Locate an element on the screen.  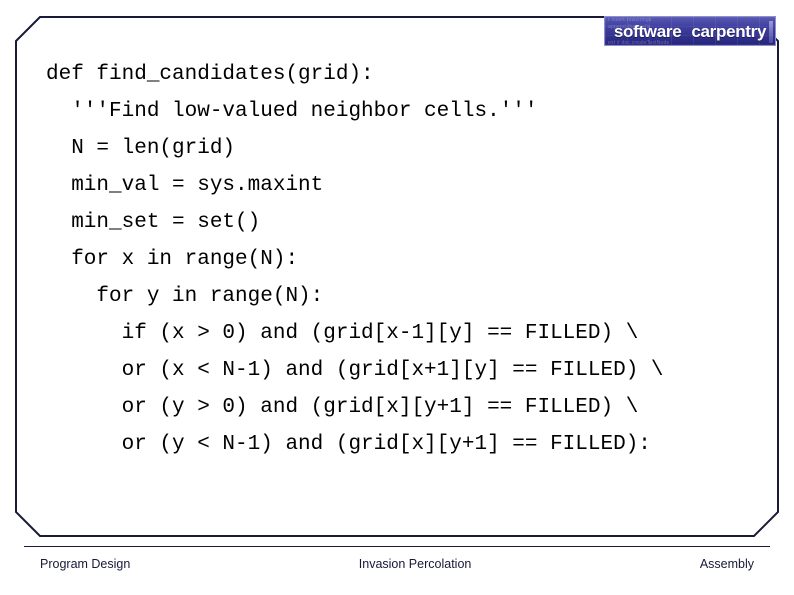
logo-edge-accent is located at coordinates (771, 32).